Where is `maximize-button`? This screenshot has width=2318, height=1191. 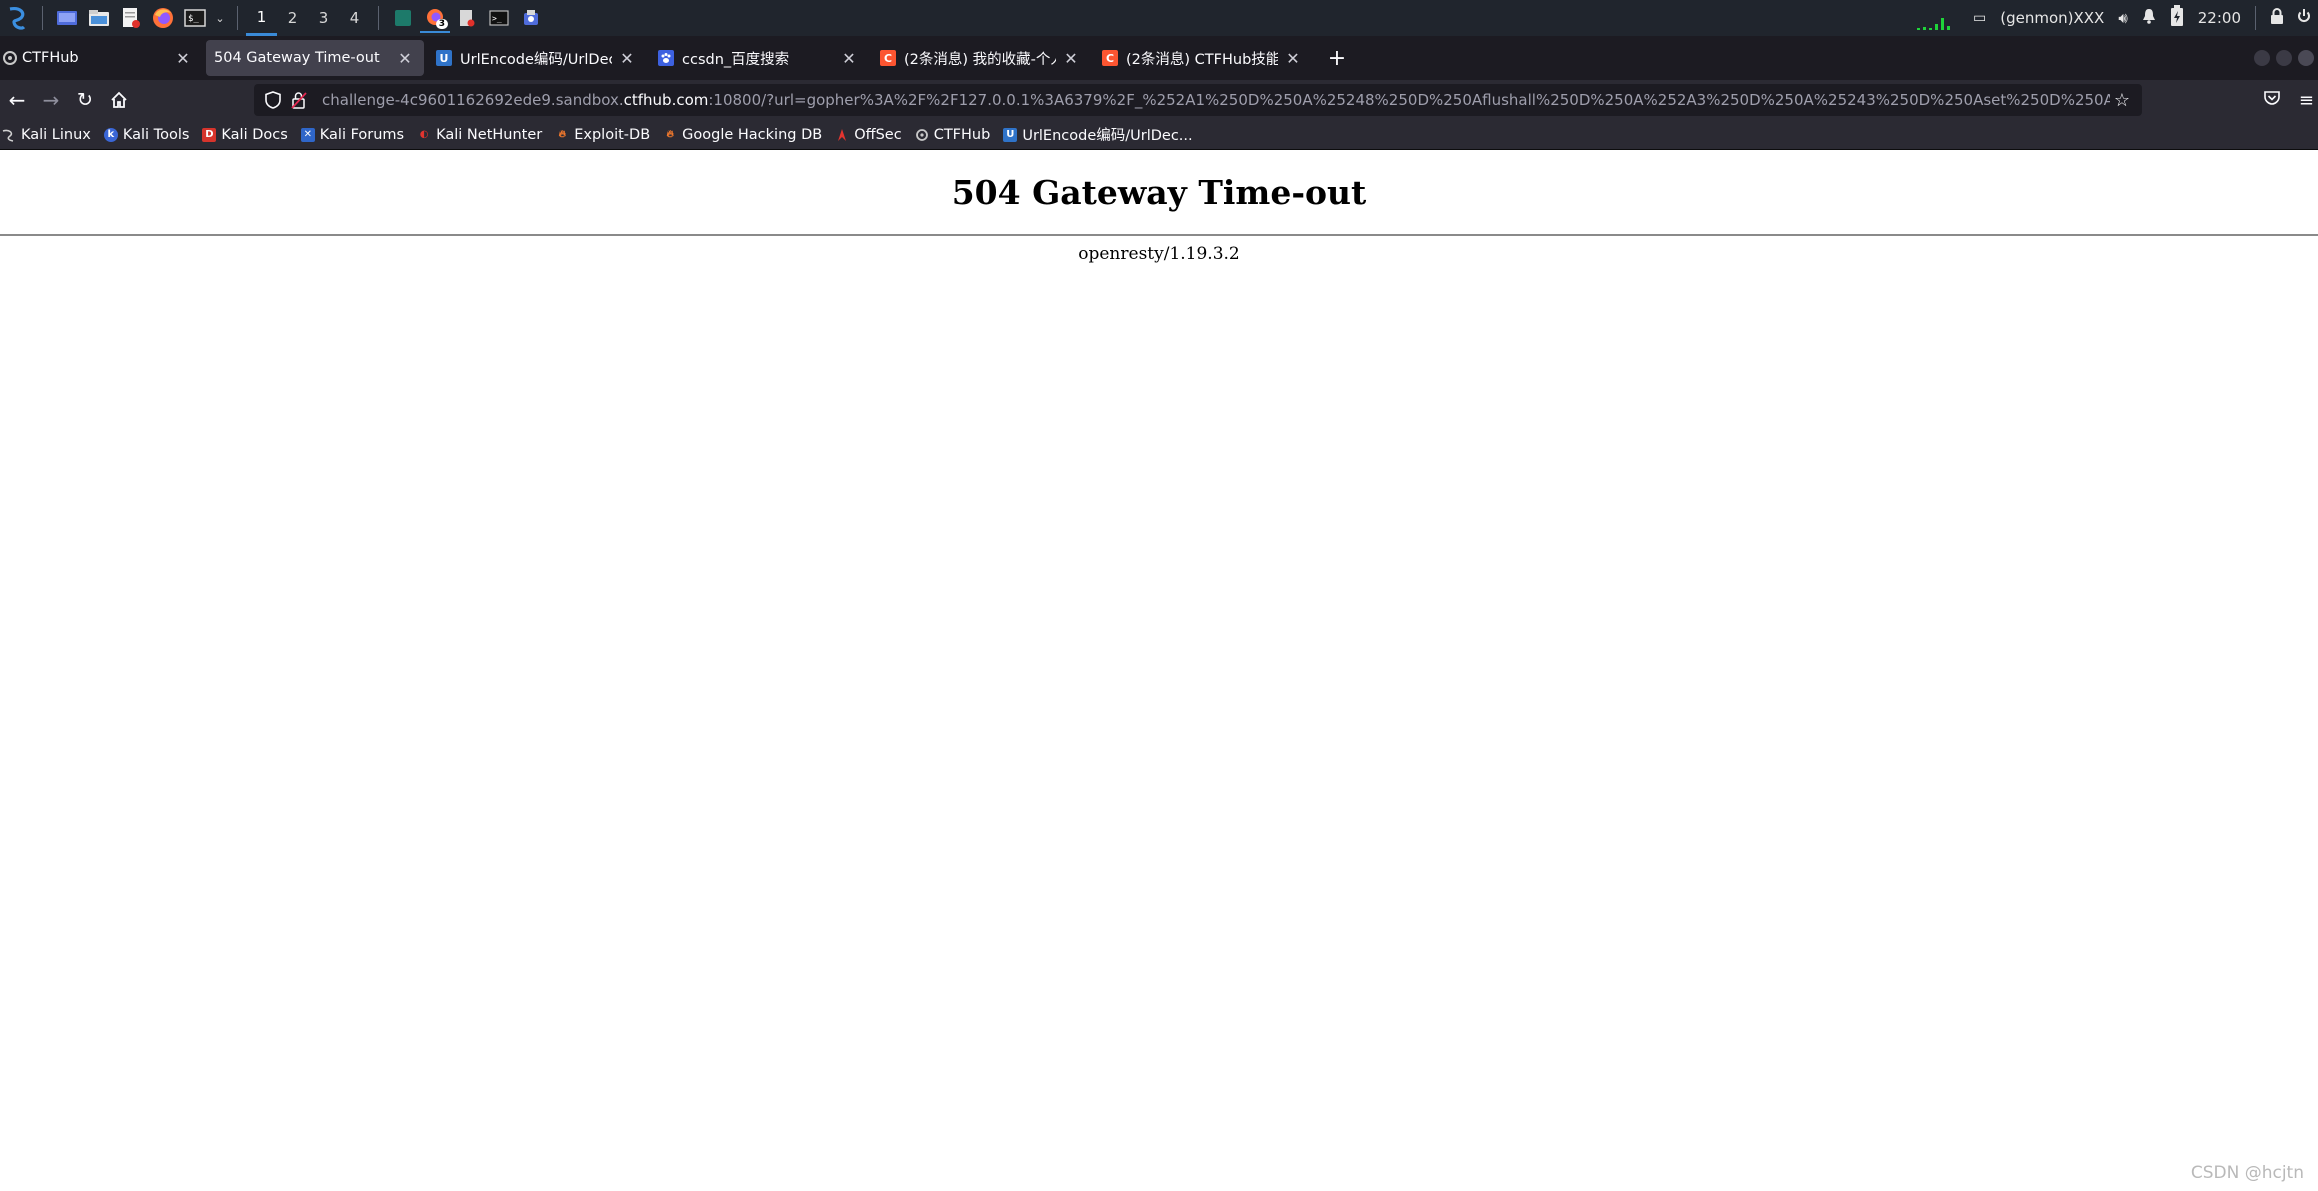
maximize-button is located at coordinates (2284, 58).